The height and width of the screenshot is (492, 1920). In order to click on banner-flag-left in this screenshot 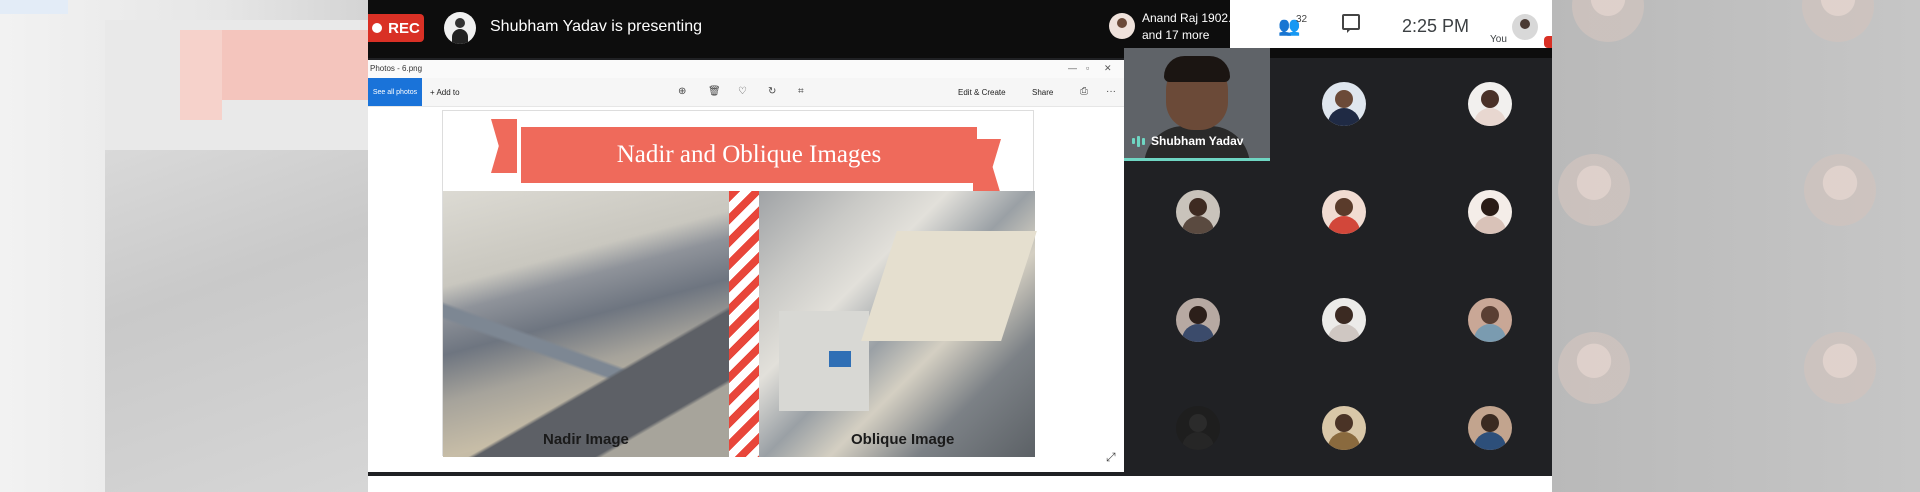, I will do `click(504, 146)`.